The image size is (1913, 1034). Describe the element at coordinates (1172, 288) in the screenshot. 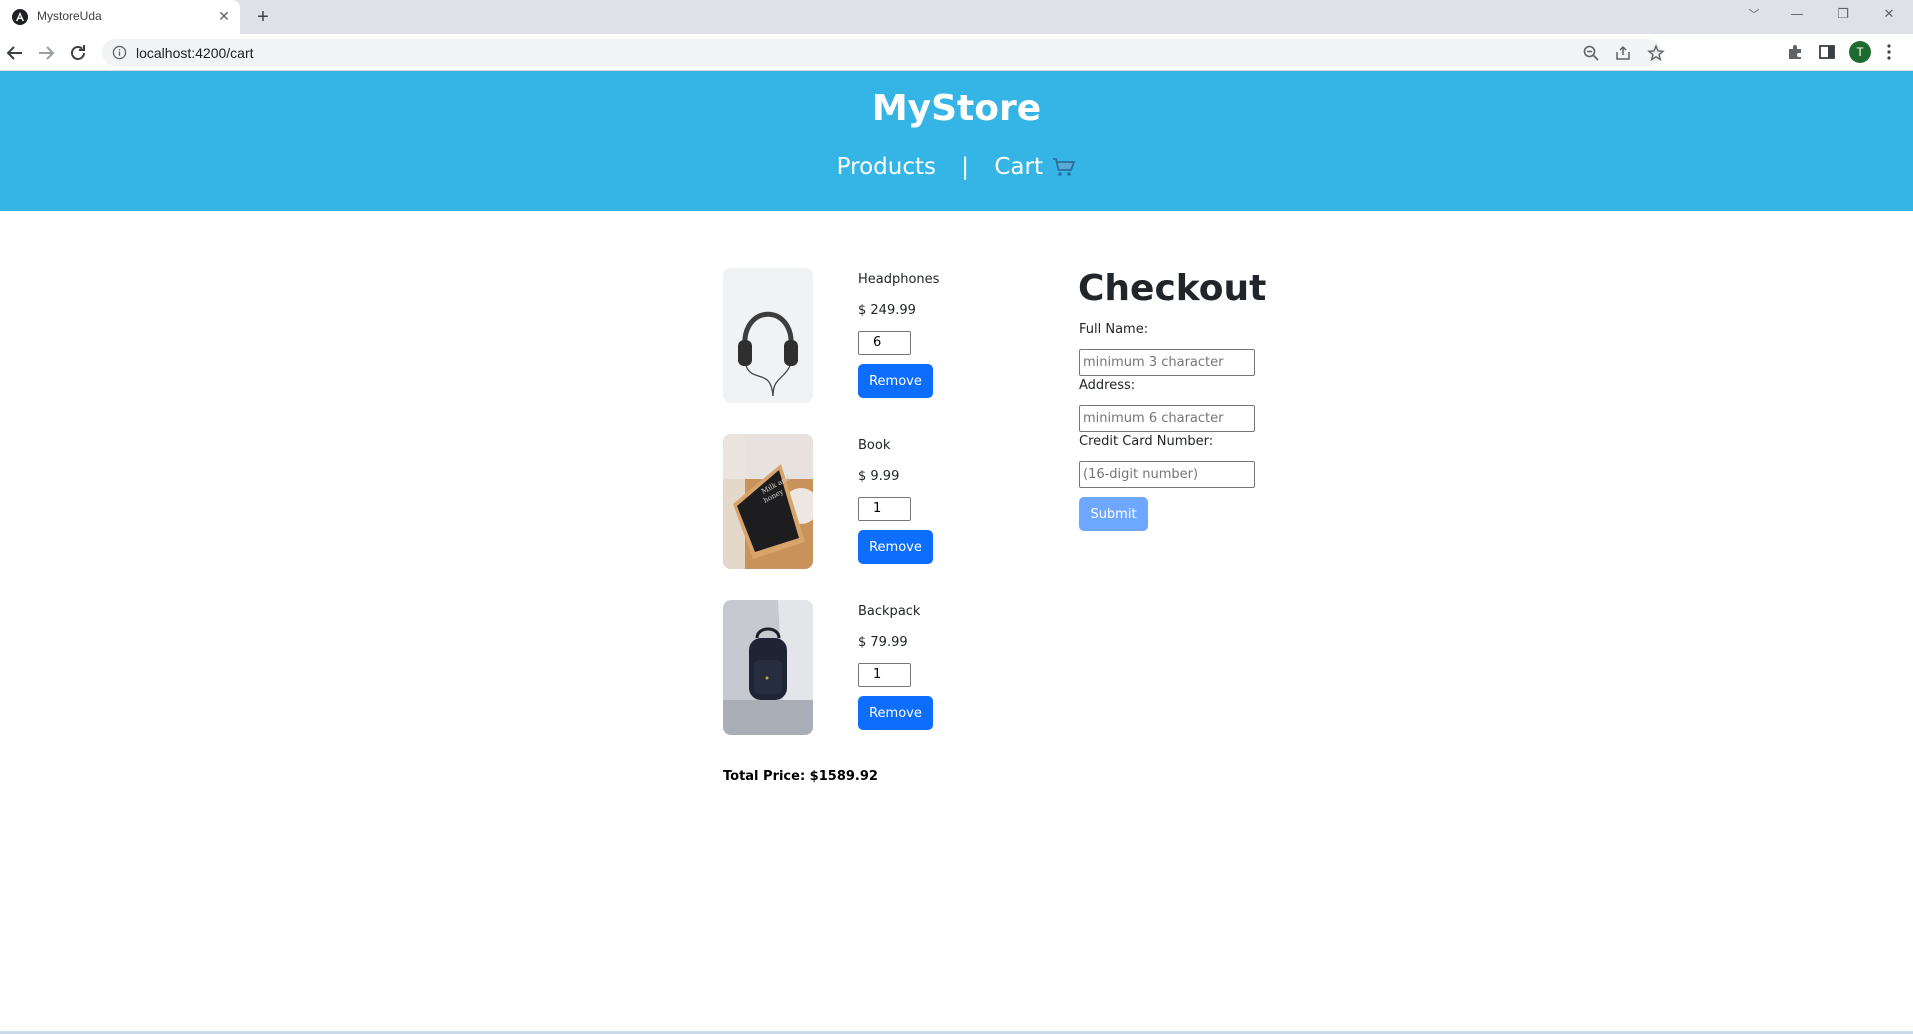

I see `checkout-title: Checkout` at that location.